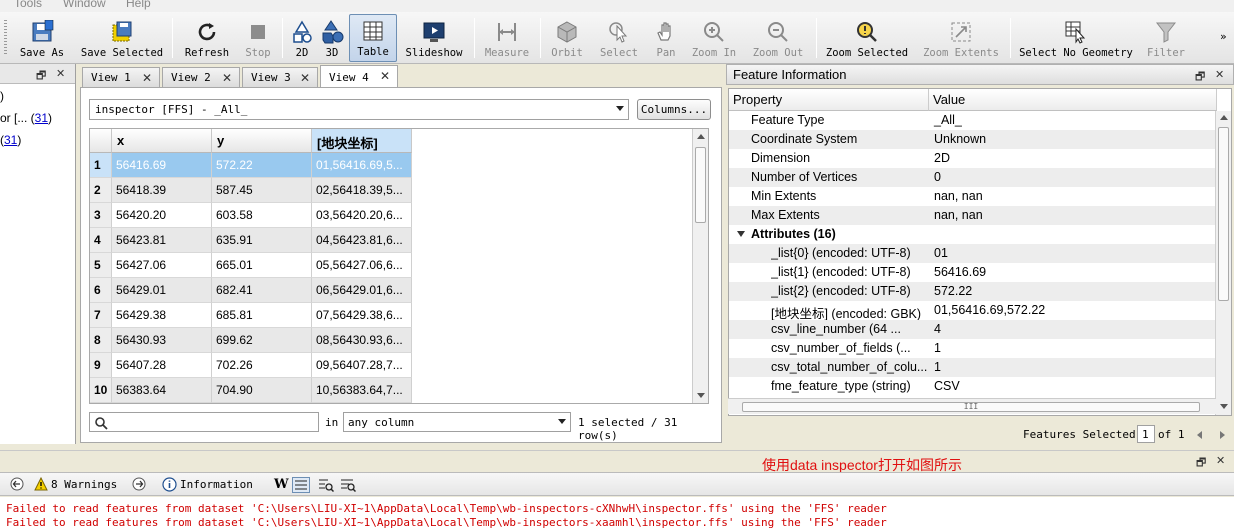  Describe the element at coordinates (101, 265) in the screenshot. I see `row-number-cell: 5` at that location.